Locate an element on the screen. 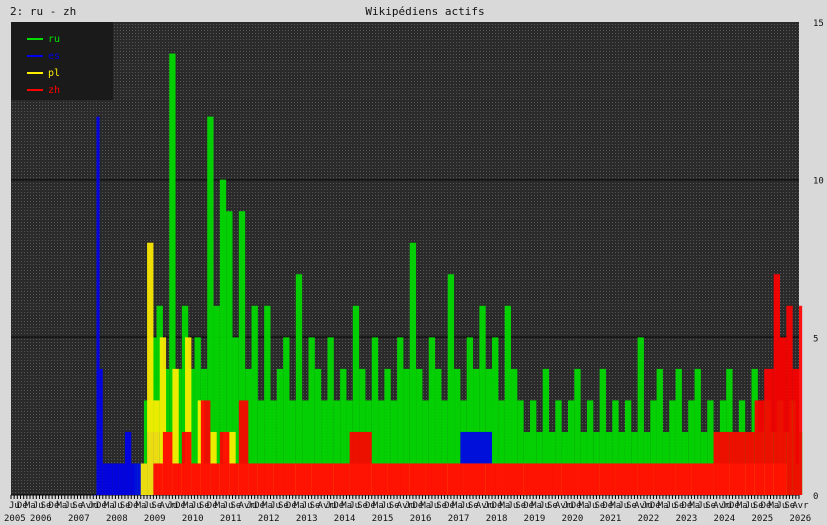 The height and width of the screenshot is (525, 827). legend-label-ru: ru is located at coordinates (54, 39).